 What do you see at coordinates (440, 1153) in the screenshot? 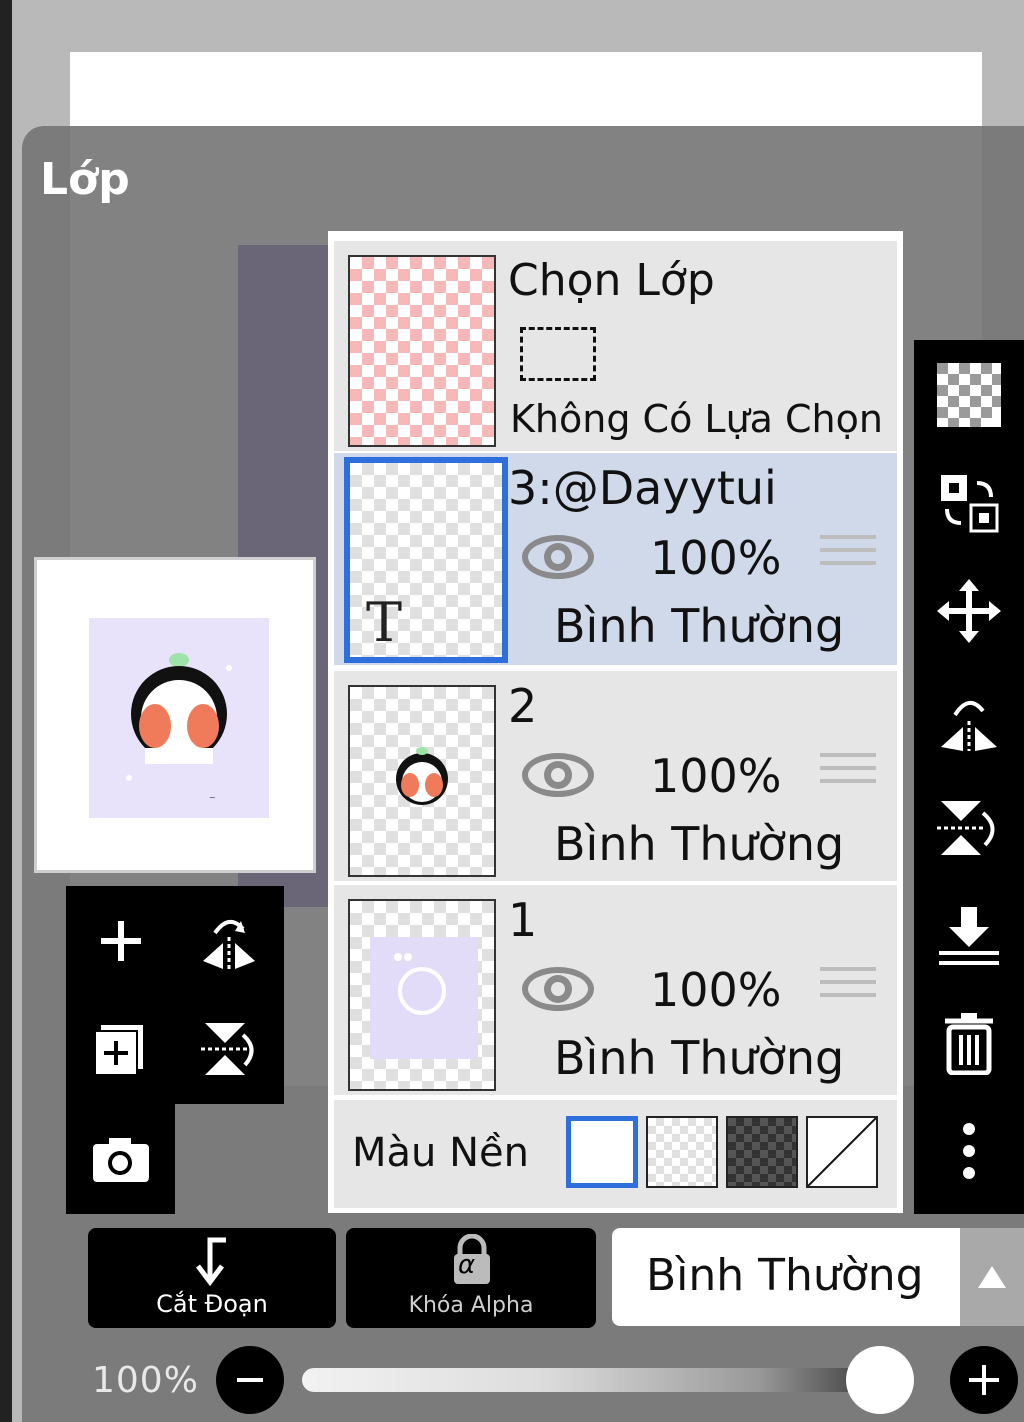
I see `background-label: Màu Nền` at bounding box center [440, 1153].